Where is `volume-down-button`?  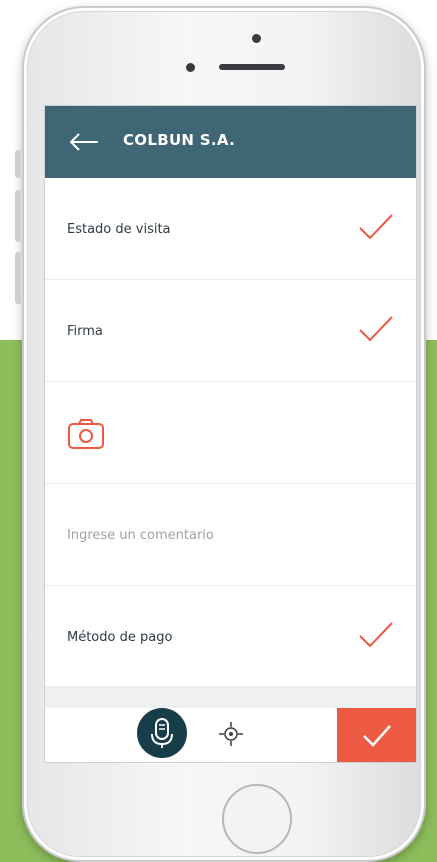 volume-down-button is located at coordinates (18, 278).